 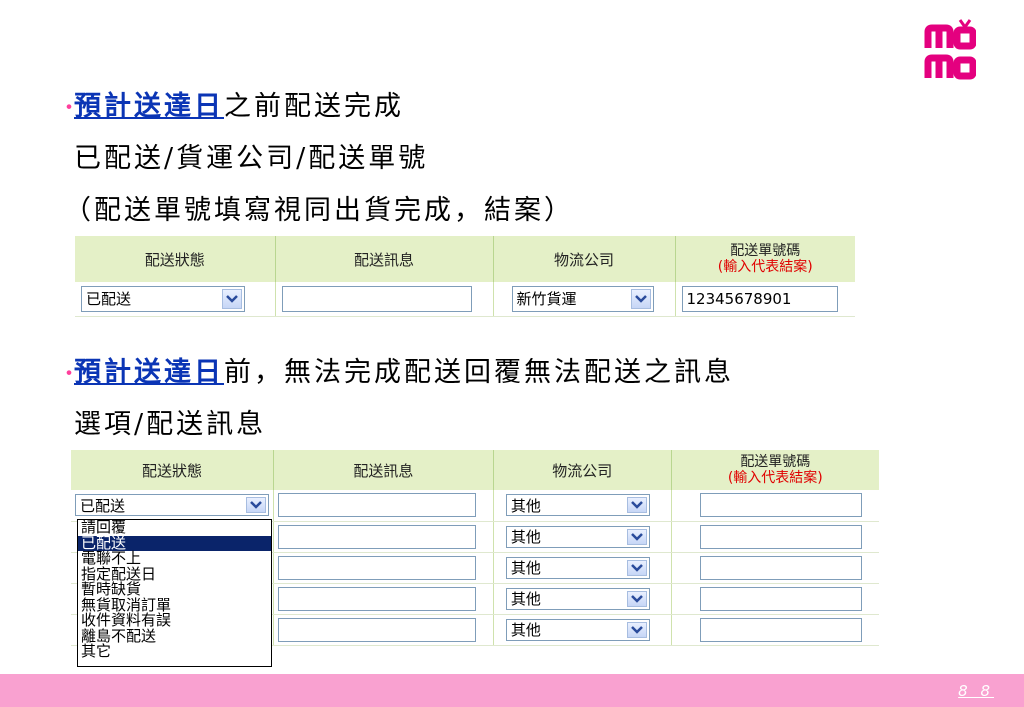 What do you see at coordinates (950, 50) in the screenshot?
I see `momo-logo` at bounding box center [950, 50].